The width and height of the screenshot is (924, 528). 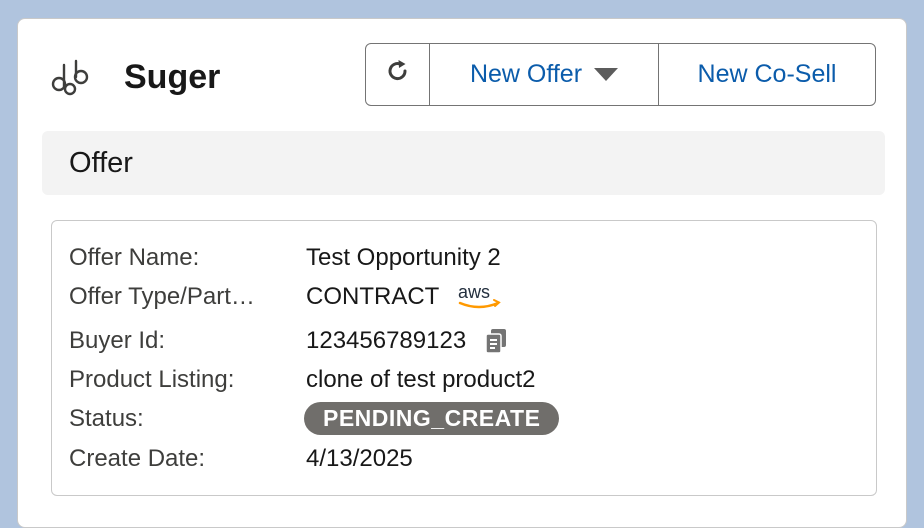 What do you see at coordinates (172, 77) in the screenshot?
I see `app-title: Suger` at bounding box center [172, 77].